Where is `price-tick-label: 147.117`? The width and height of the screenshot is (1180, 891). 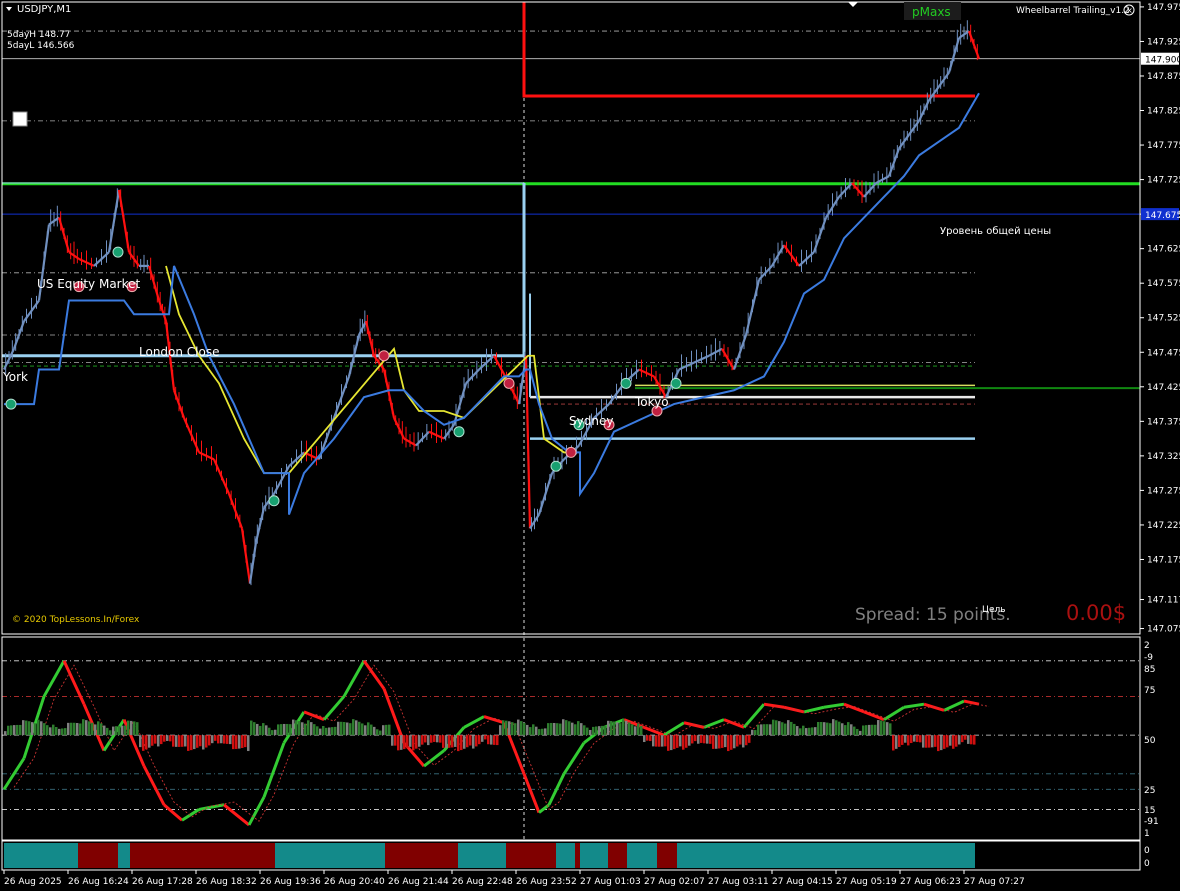
price-tick-label: 147.117 is located at coordinates (1163, 601).